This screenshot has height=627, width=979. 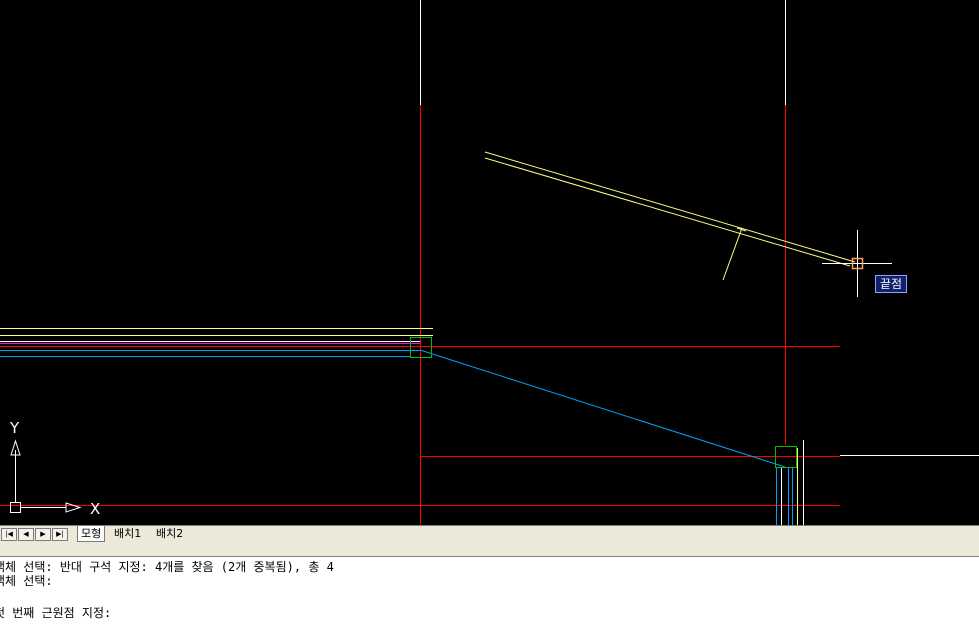 What do you see at coordinates (14, 428) in the screenshot?
I see `ucs-y-label: Y` at bounding box center [14, 428].